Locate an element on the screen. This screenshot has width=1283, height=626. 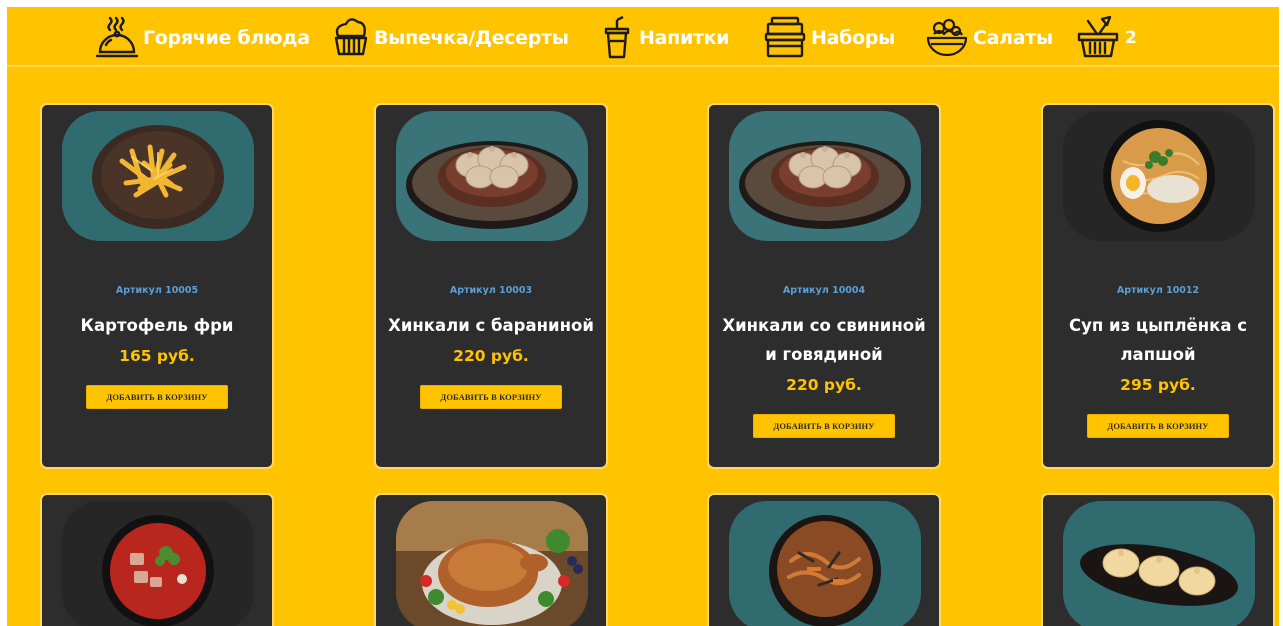
basket-icon is located at coordinates (1098, 36).